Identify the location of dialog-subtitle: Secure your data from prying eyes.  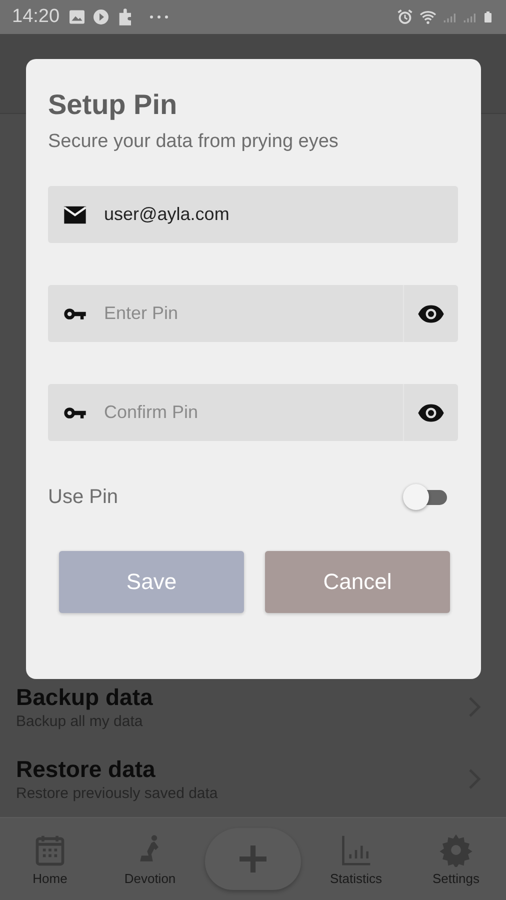
(194, 142).